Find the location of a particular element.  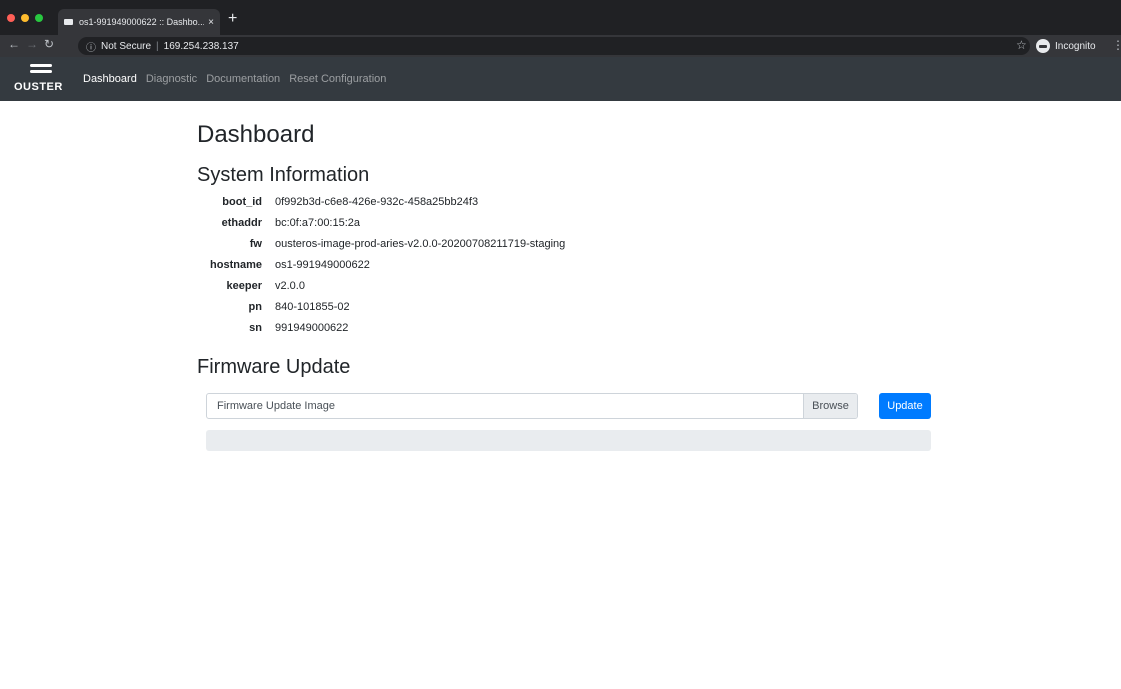

browser-tab-bar: os1-991949000622 :: Dashbo... × + is located at coordinates (560, 17).